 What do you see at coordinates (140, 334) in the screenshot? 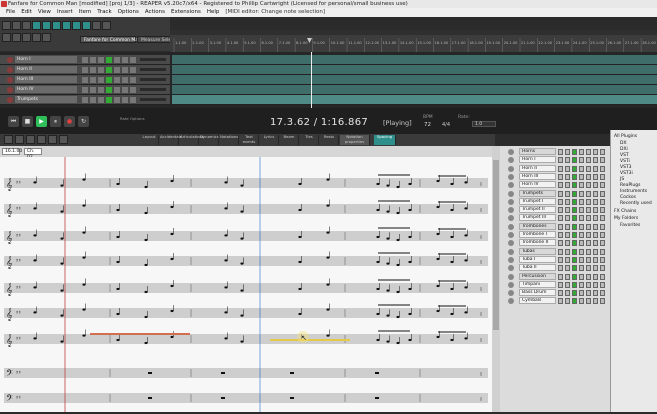
I see `selected-note-bar` at bounding box center [140, 334].